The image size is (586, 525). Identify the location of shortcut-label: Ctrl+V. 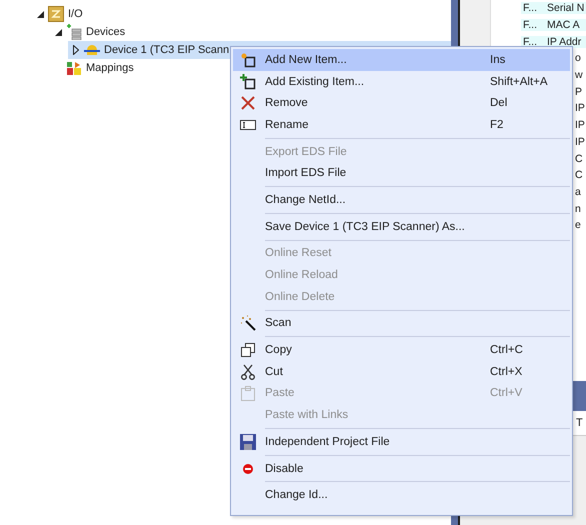
(507, 393).